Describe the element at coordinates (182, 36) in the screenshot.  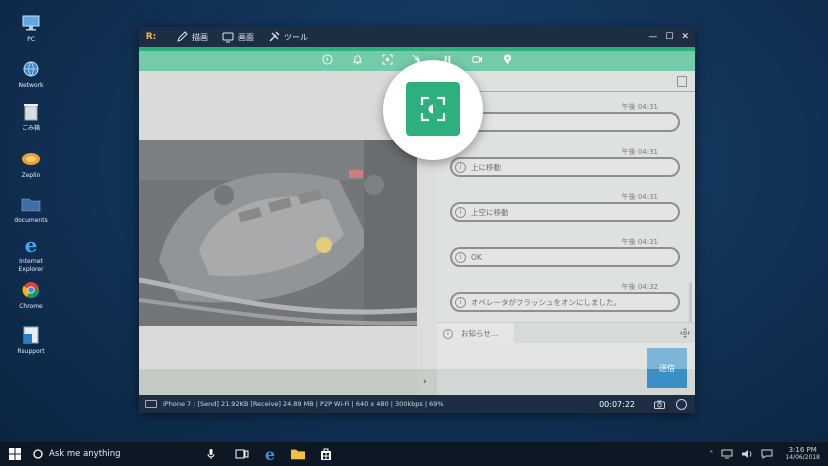
I see `pen-icon` at that location.